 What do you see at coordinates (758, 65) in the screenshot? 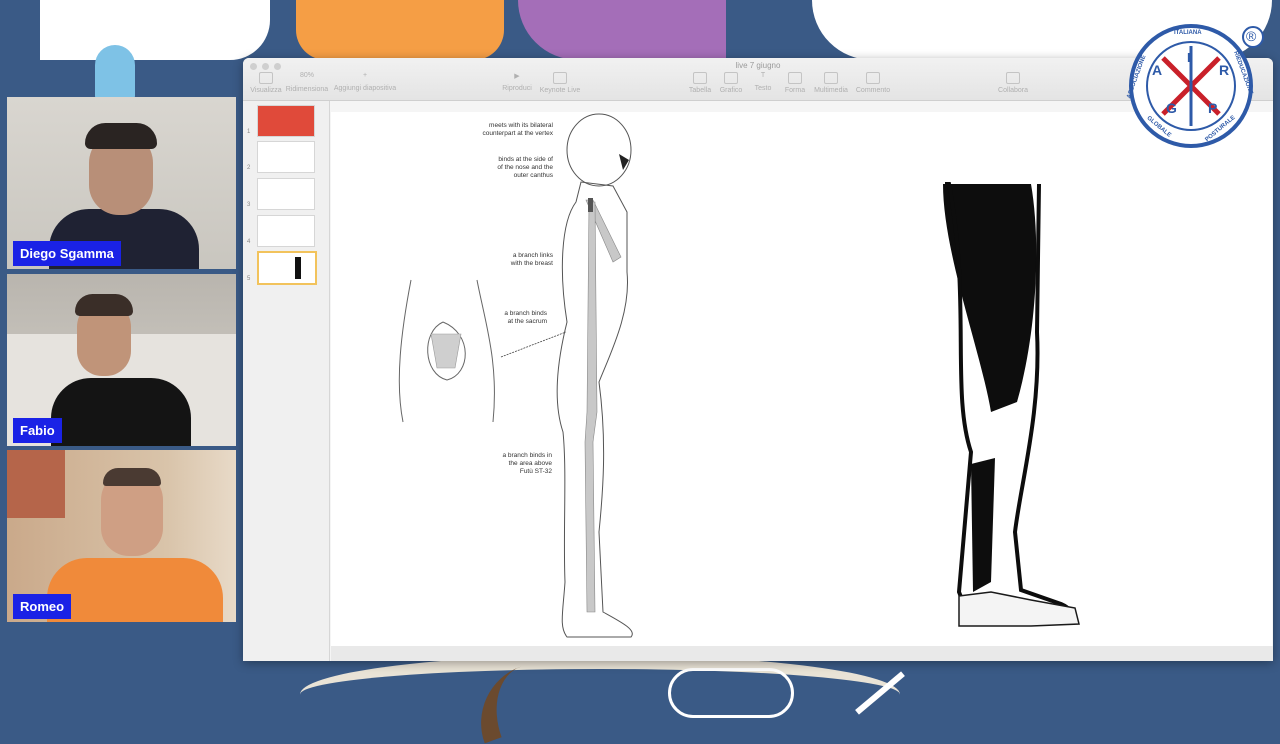
I see `document-title: live 7 giugno` at bounding box center [758, 65].